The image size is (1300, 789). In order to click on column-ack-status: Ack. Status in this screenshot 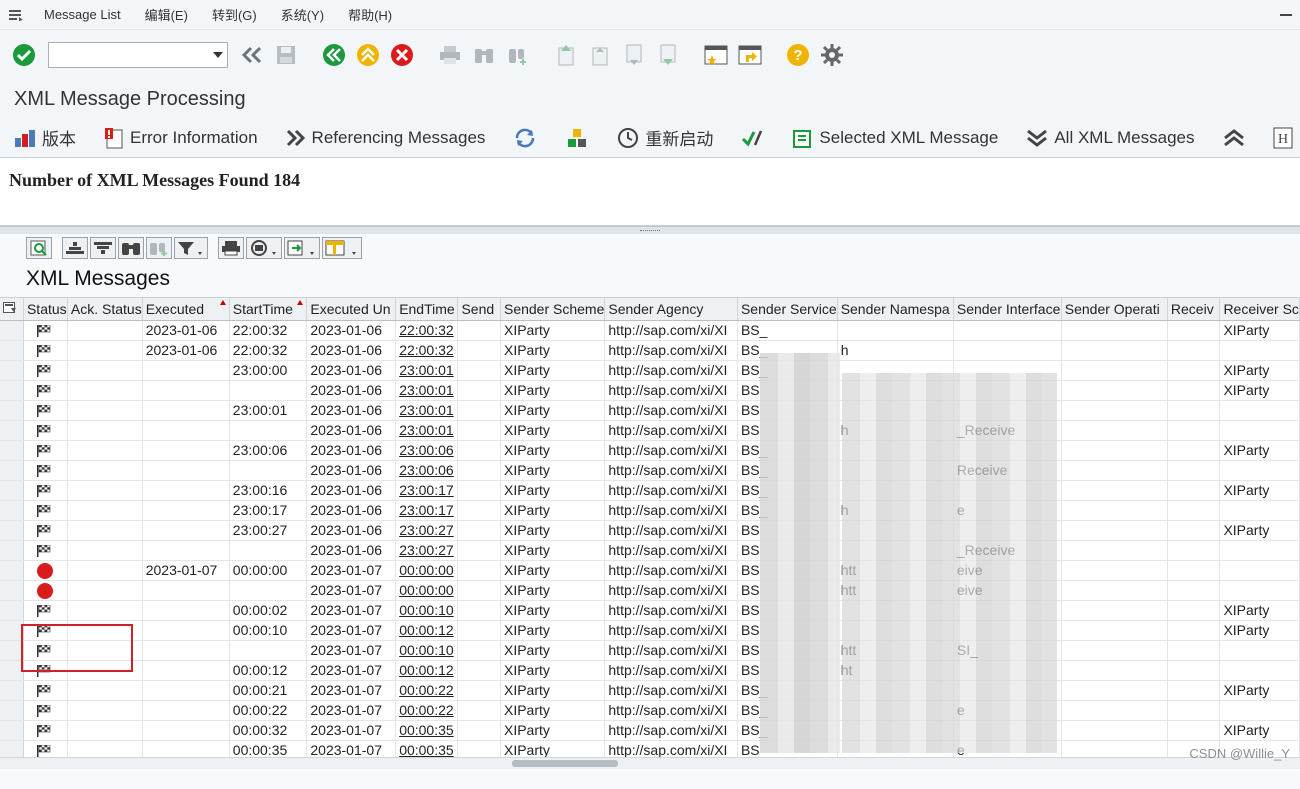, I will do `click(105, 309)`.